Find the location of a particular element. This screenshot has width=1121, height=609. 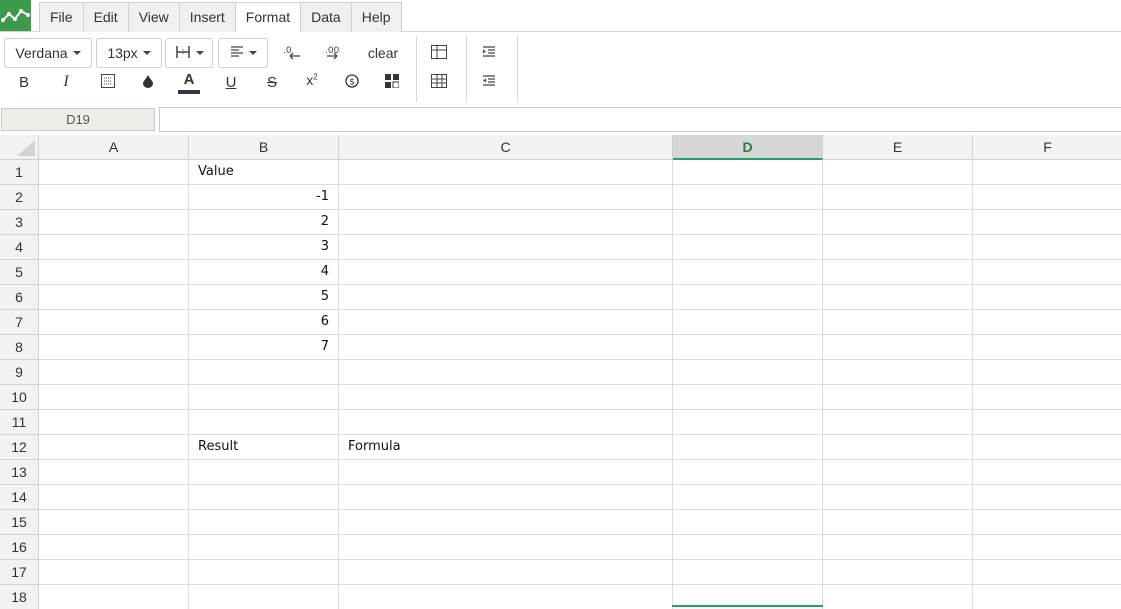

cell-e9 is located at coordinates (898, 372).